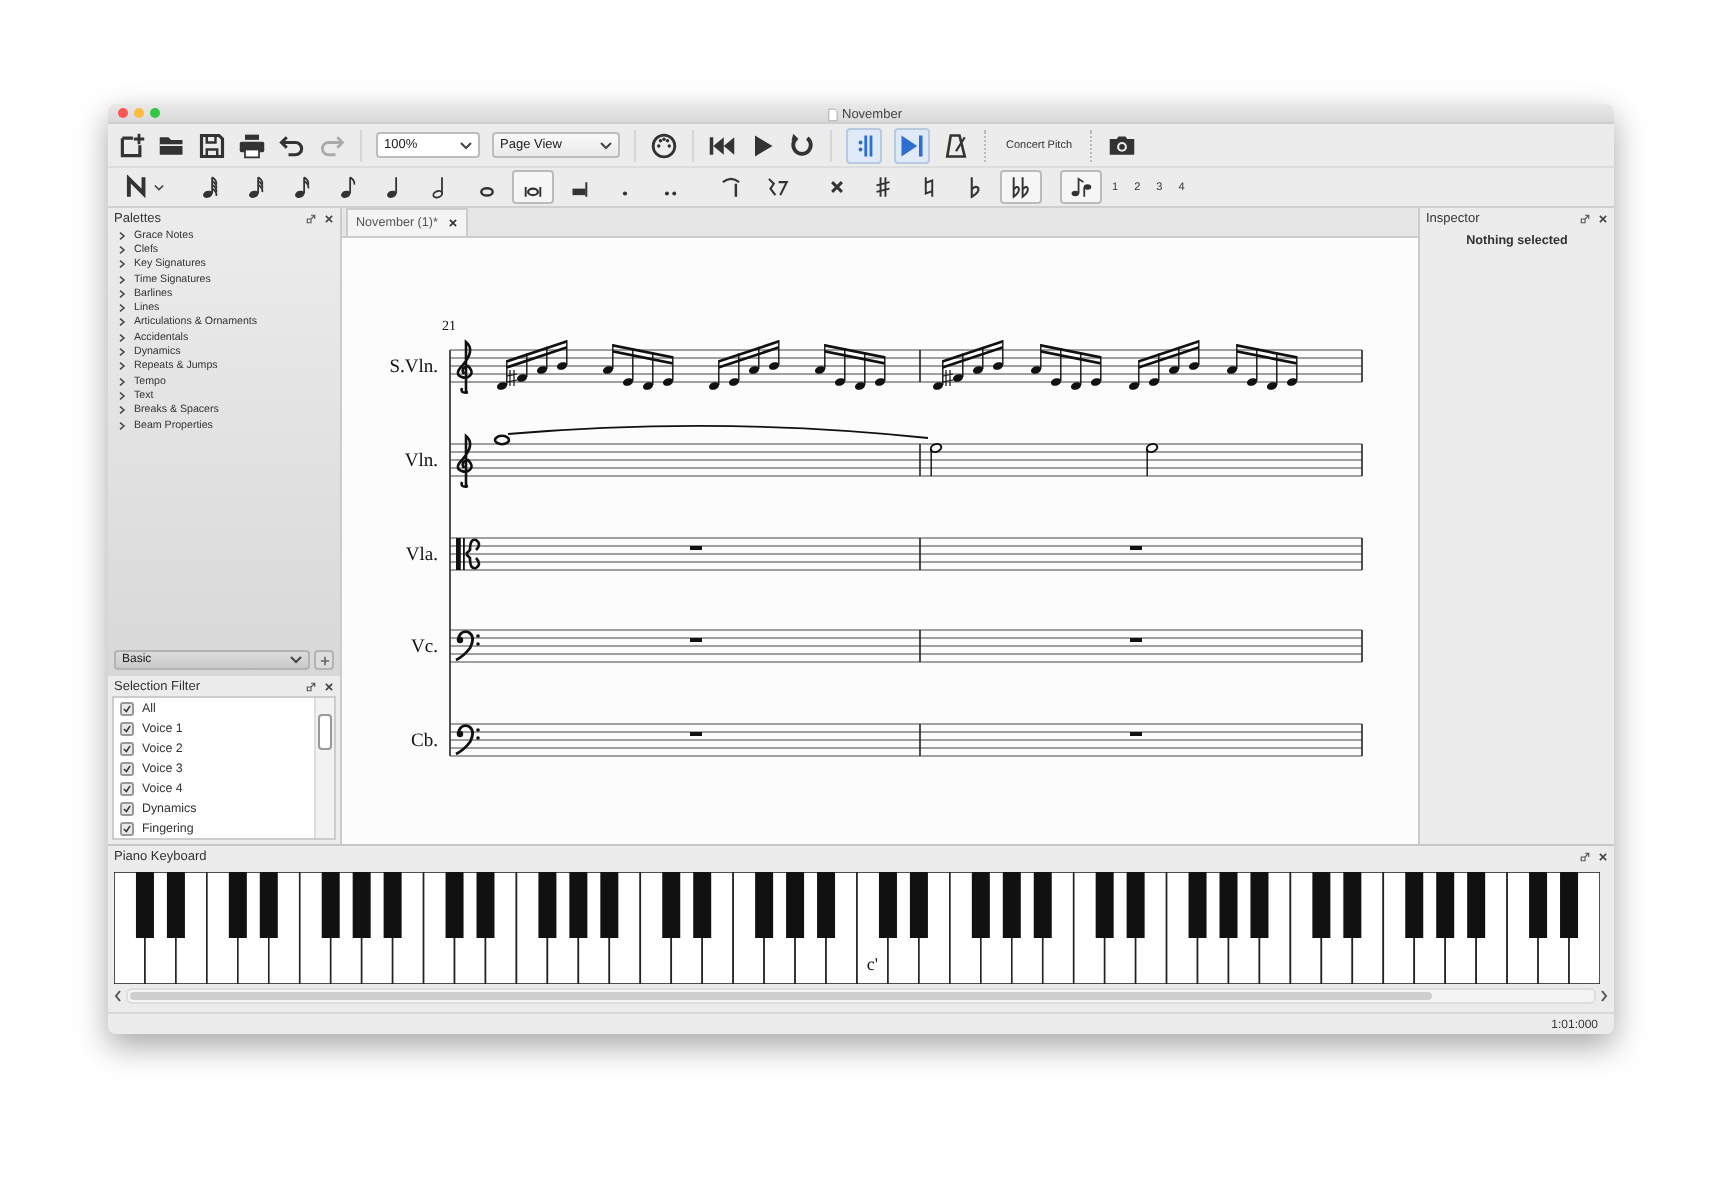  I want to click on camera-icon, so click(1122, 145).